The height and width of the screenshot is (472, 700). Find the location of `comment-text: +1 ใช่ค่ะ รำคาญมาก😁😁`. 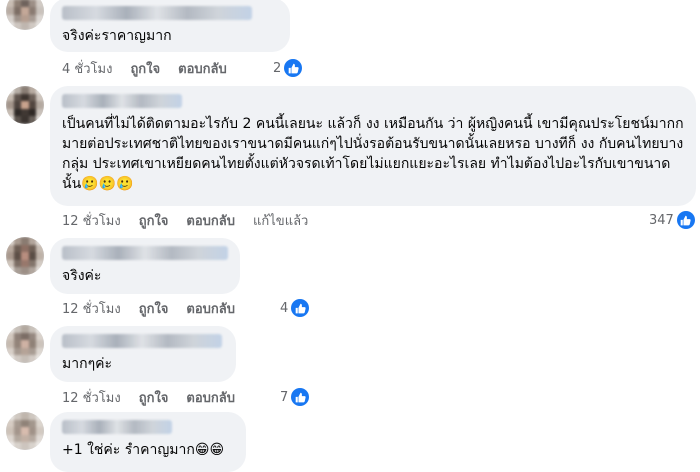

comment-text: +1 ใช่ค่ะ รำคาญมาก😁😁 is located at coordinates (148, 450).